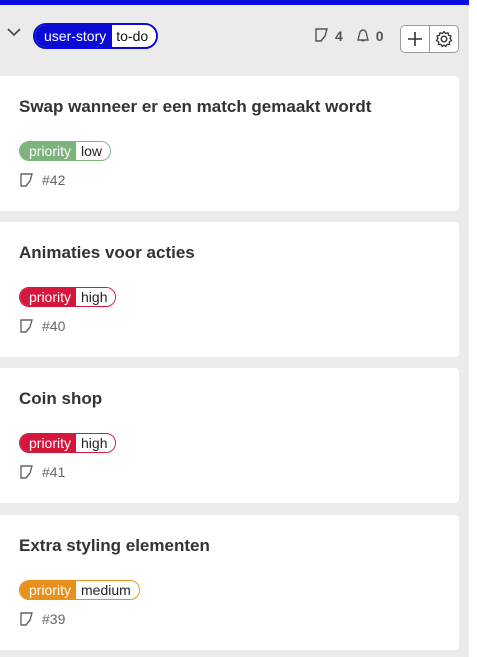 Image resolution: width=477 pixels, height=657 pixels. I want to click on priority-badge: priority low, so click(65, 151).